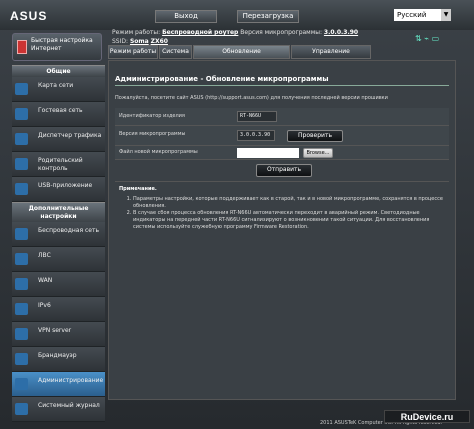 This screenshot has height=429, width=474. Describe the element at coordinates (268, 153) in the screenshot. I see `file-path-input` at that location.